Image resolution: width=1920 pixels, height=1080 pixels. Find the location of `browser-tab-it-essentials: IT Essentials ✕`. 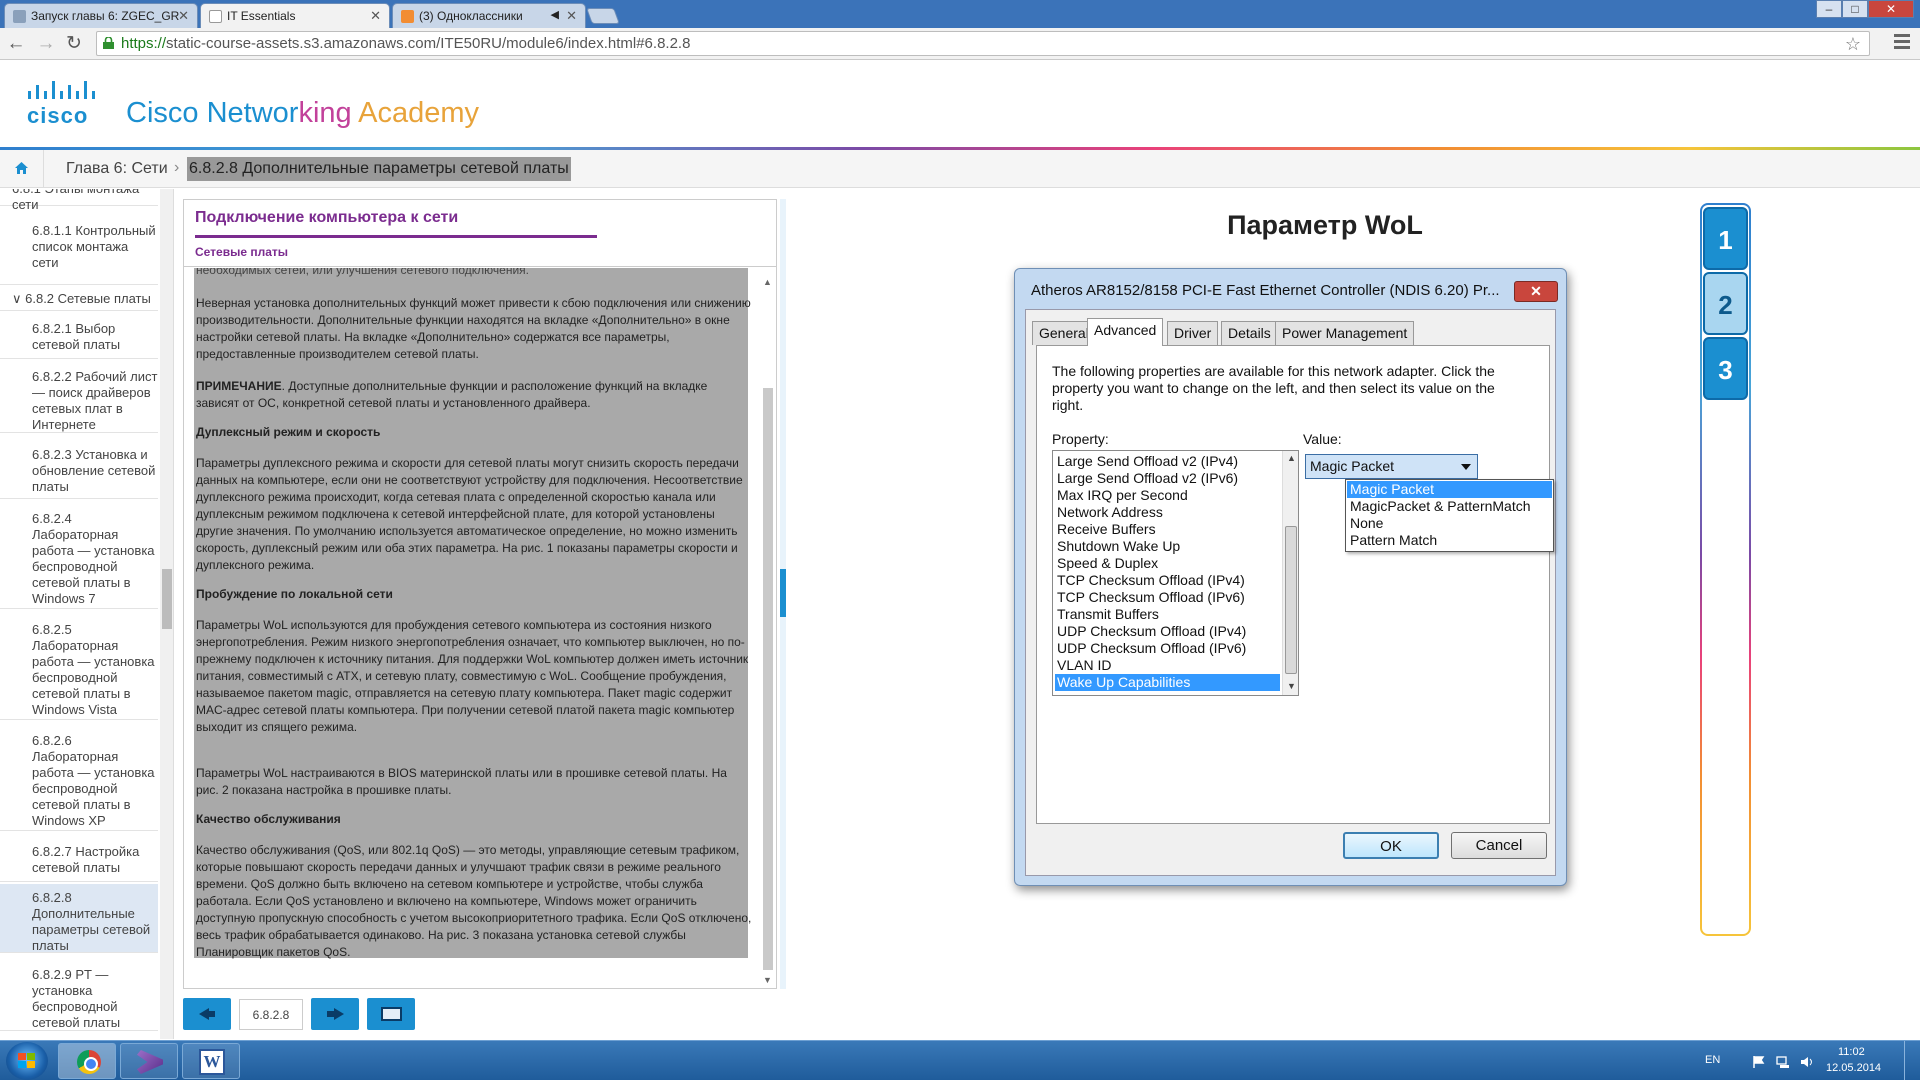

browser-tab-it-essentials: IT Essentials ✕ is located at coordinates (295, 15).